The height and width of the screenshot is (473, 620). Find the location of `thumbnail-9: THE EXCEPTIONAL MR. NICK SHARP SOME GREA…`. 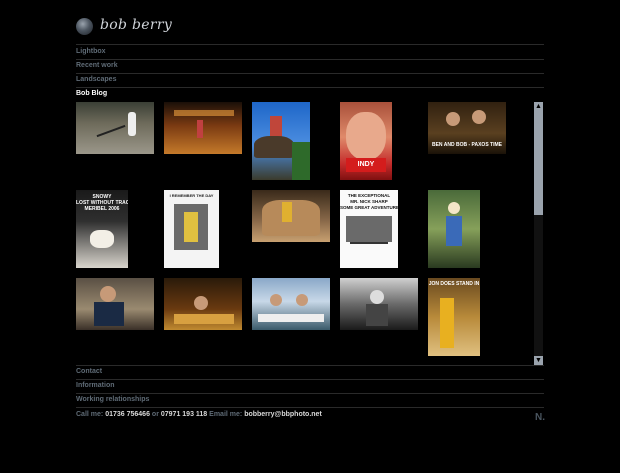

thumbnail-9: THE EXCEPTIONAL MR. NICK SHARP SOME GREA… is located at coordinates (369, 229).